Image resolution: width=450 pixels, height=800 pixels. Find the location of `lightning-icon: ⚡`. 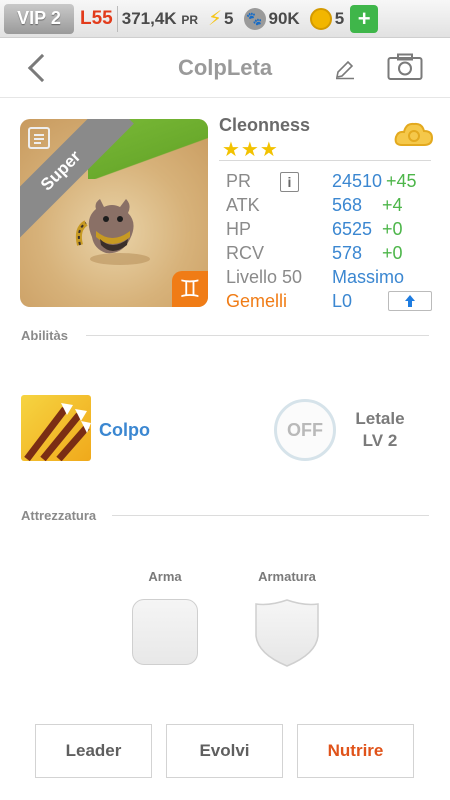

lightning-icon: ⚡ is located at coordinates (215, 19).